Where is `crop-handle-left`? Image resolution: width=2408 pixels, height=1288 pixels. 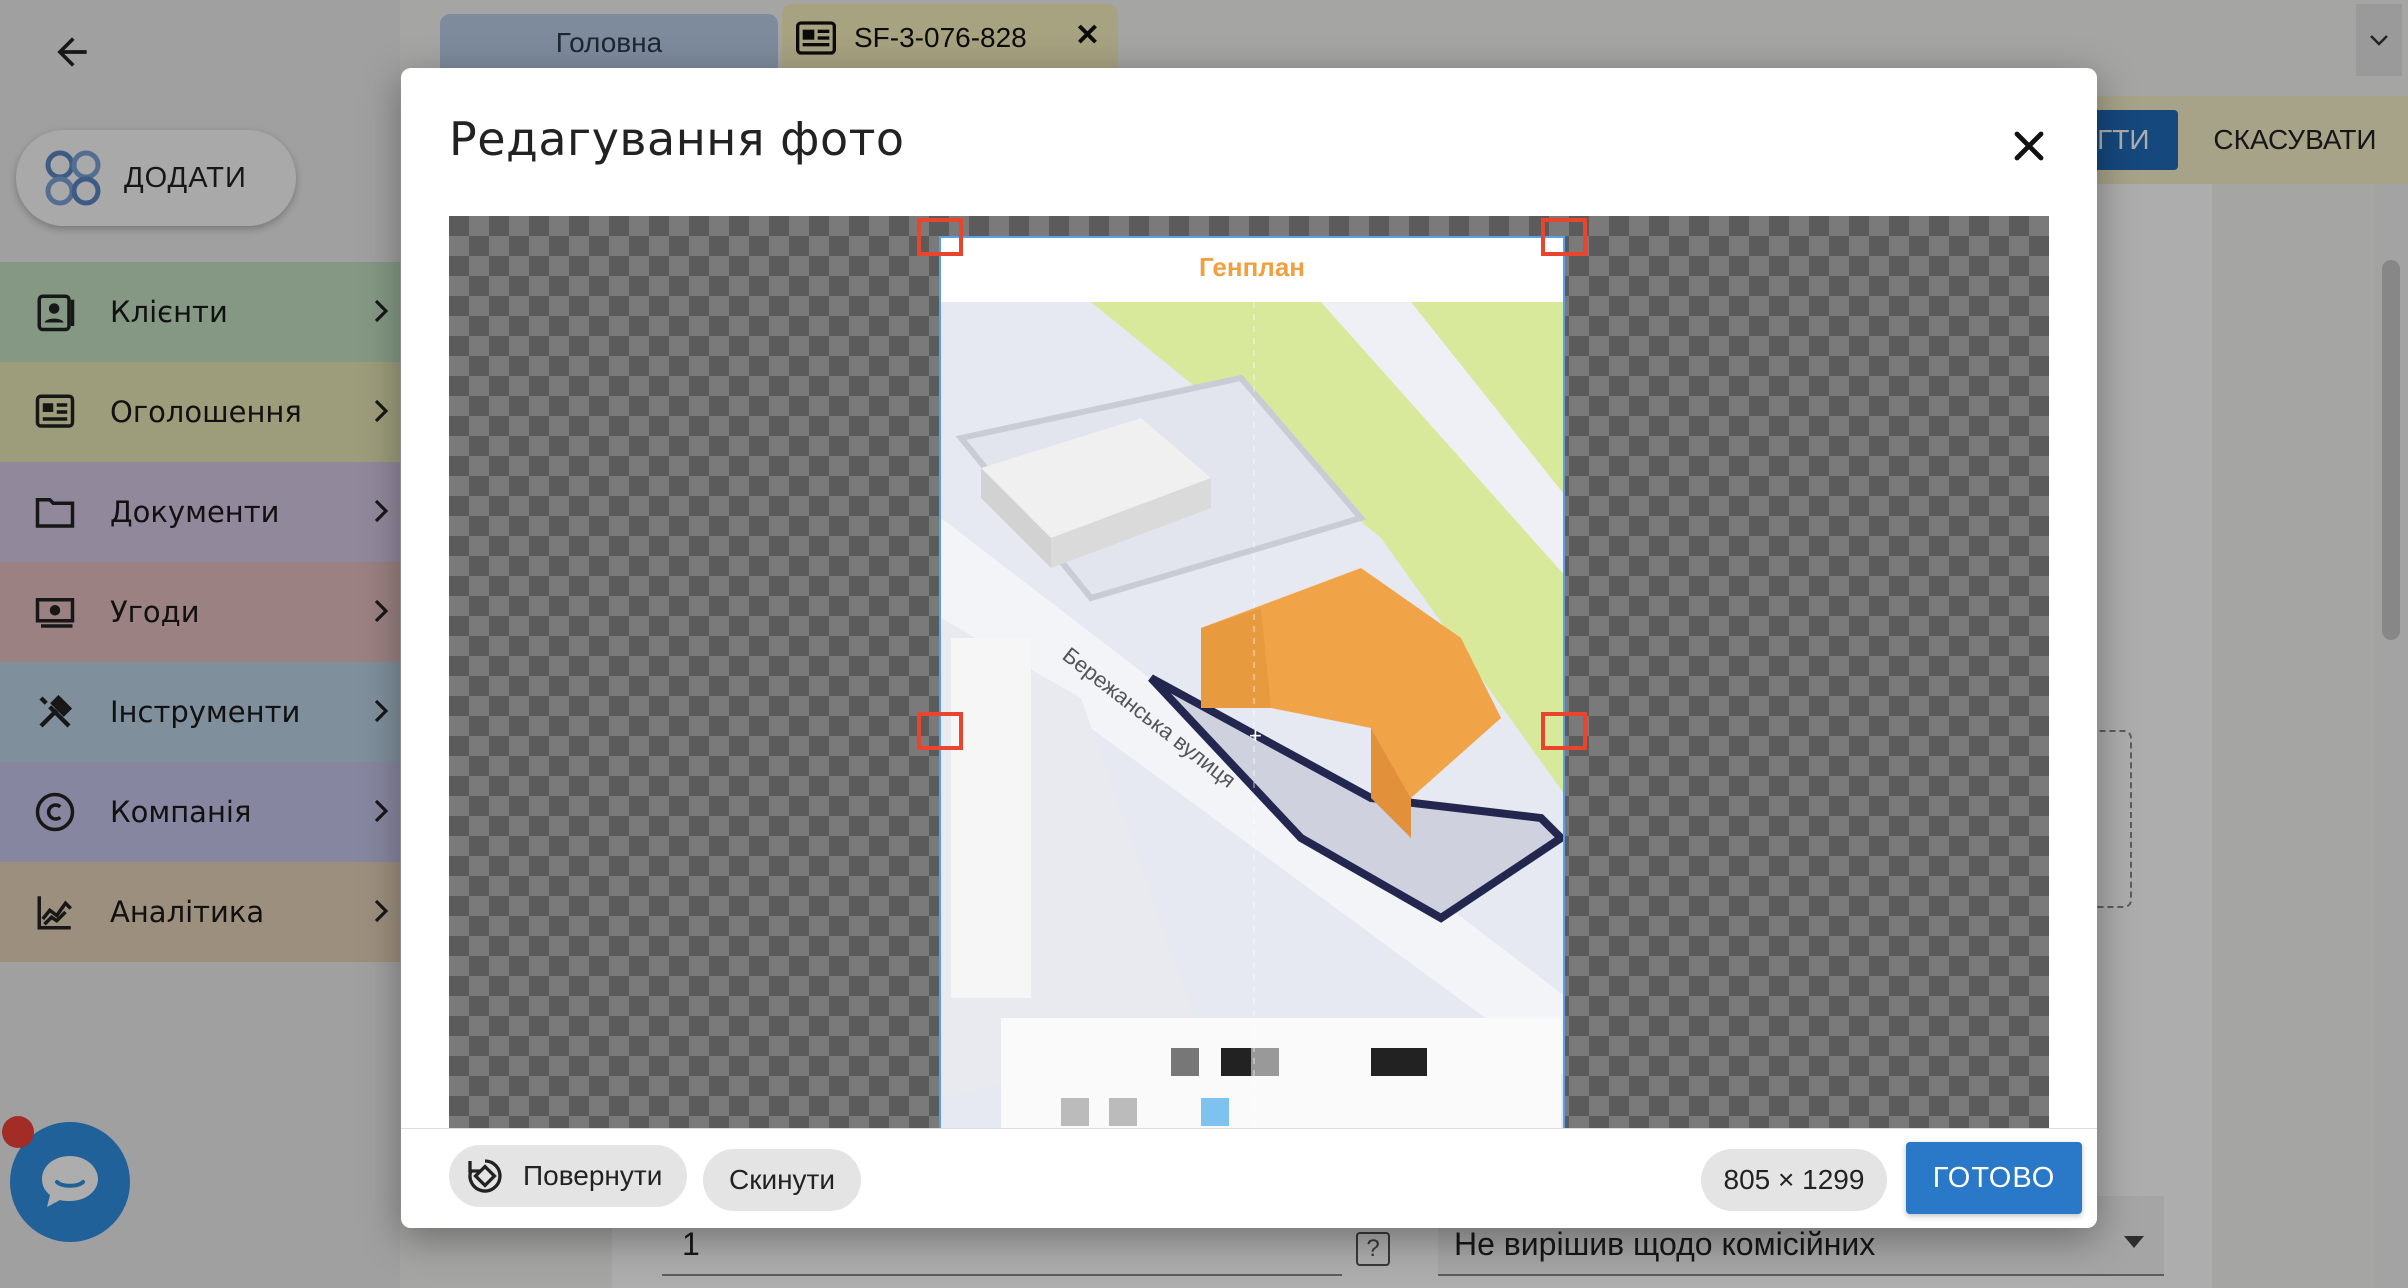
crop-handle-left is located at coordinates (940, 731).